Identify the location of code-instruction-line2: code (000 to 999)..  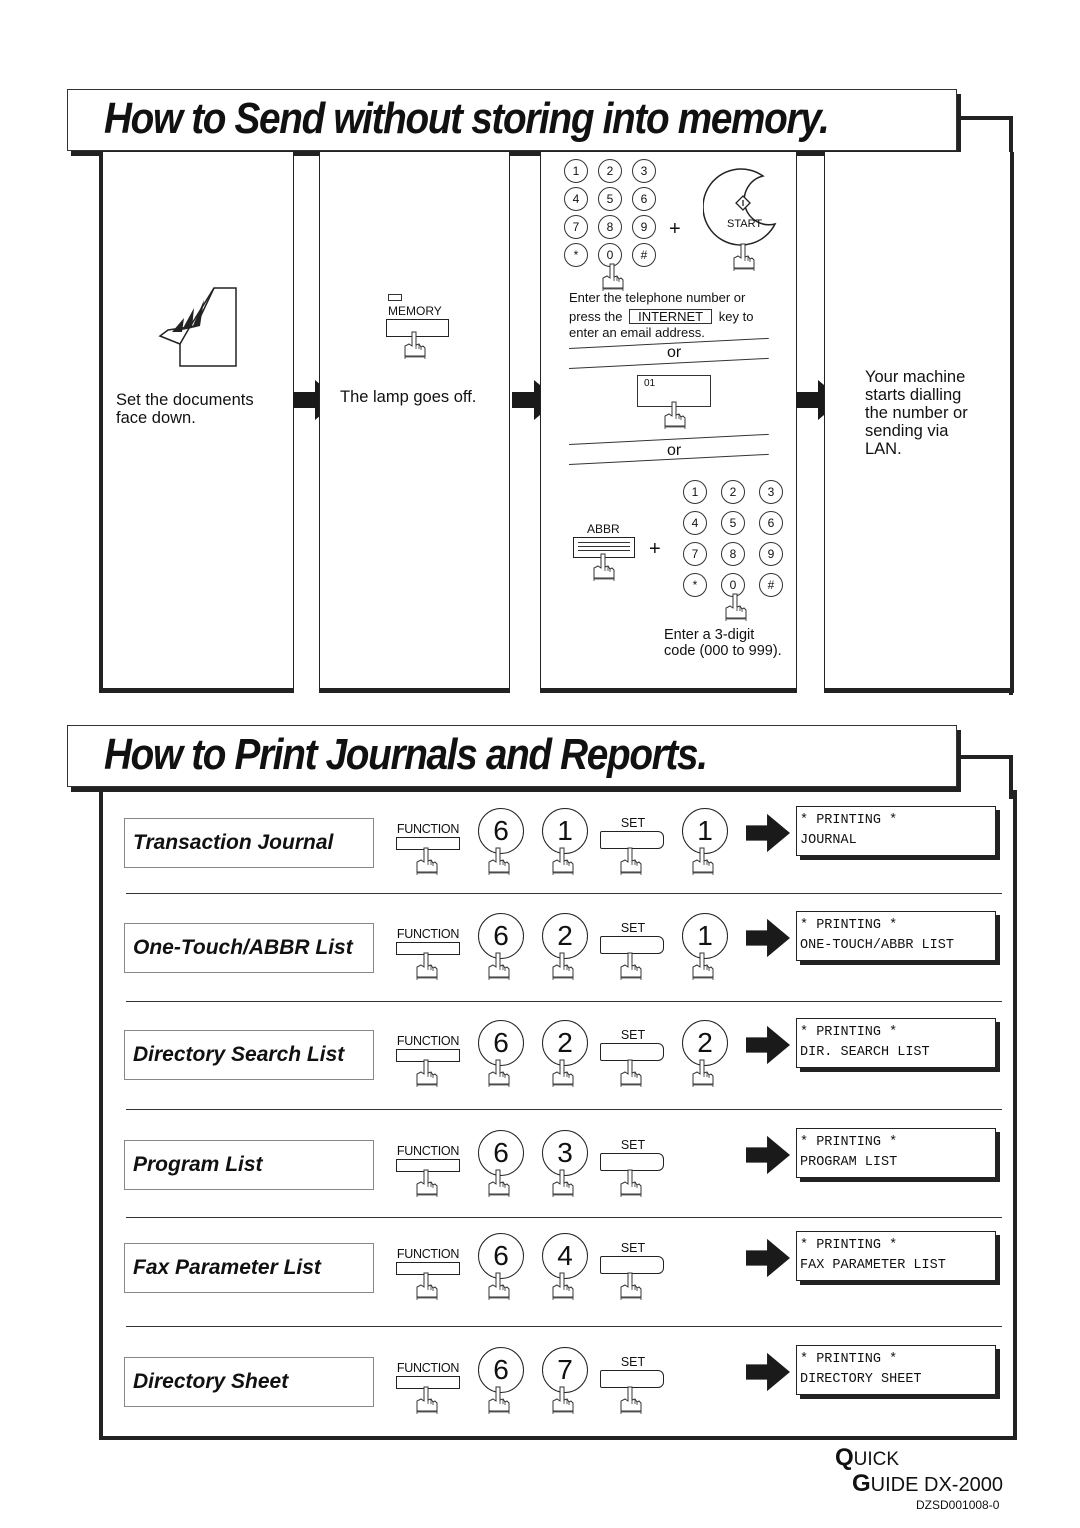
(723, 651).